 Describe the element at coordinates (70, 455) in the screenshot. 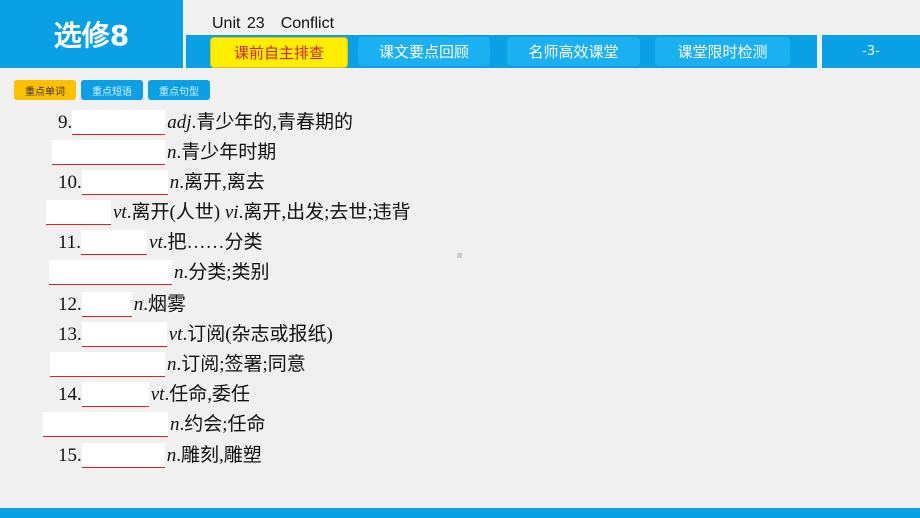

I see `item-number: 15.` at that location.